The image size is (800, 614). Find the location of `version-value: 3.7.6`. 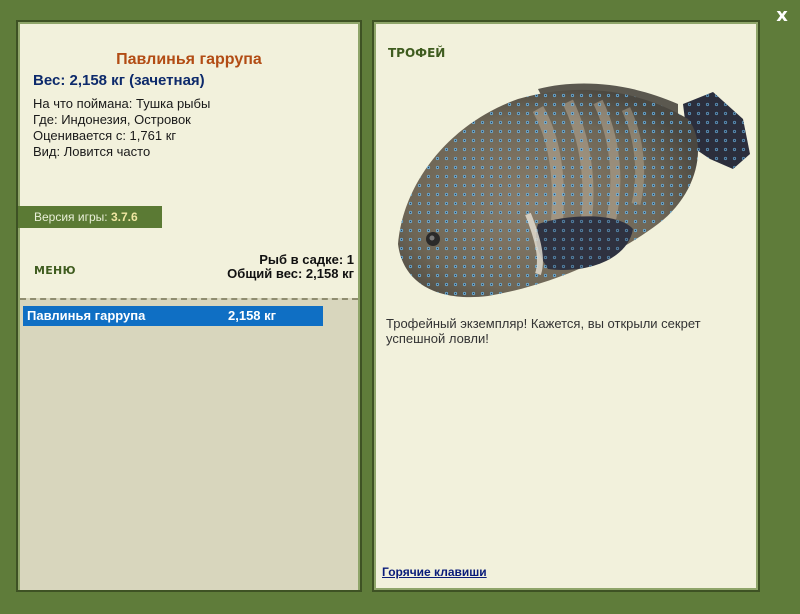

version-value: 3.7.6 is located at coordinates (124, 217).